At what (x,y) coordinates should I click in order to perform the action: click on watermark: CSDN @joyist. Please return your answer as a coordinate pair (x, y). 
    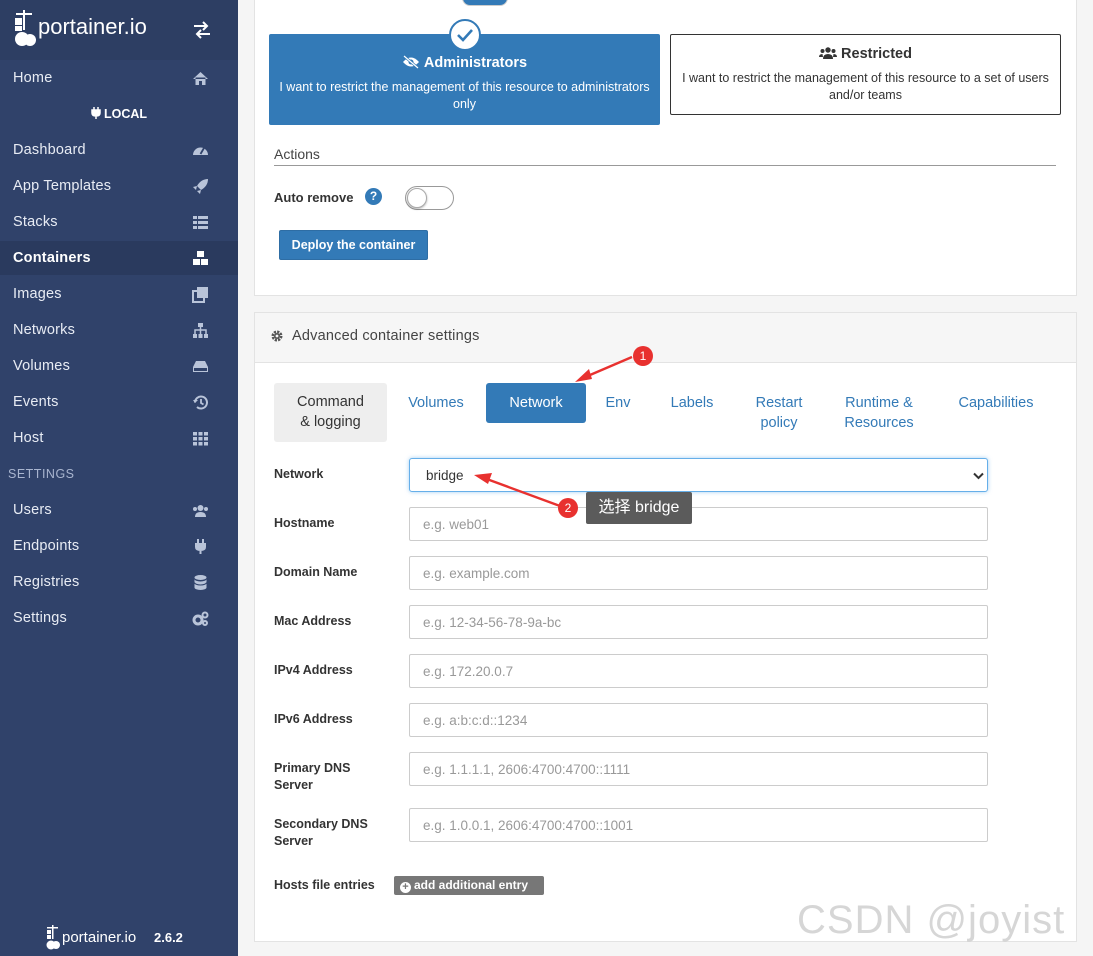
    Looking at the image, I should click on (931, 920).